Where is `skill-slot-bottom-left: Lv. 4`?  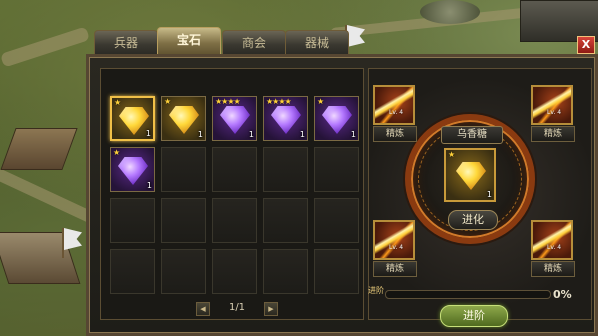 skill-slot-bottom-left: Lv. 4 is located at coordinates (394, 240).